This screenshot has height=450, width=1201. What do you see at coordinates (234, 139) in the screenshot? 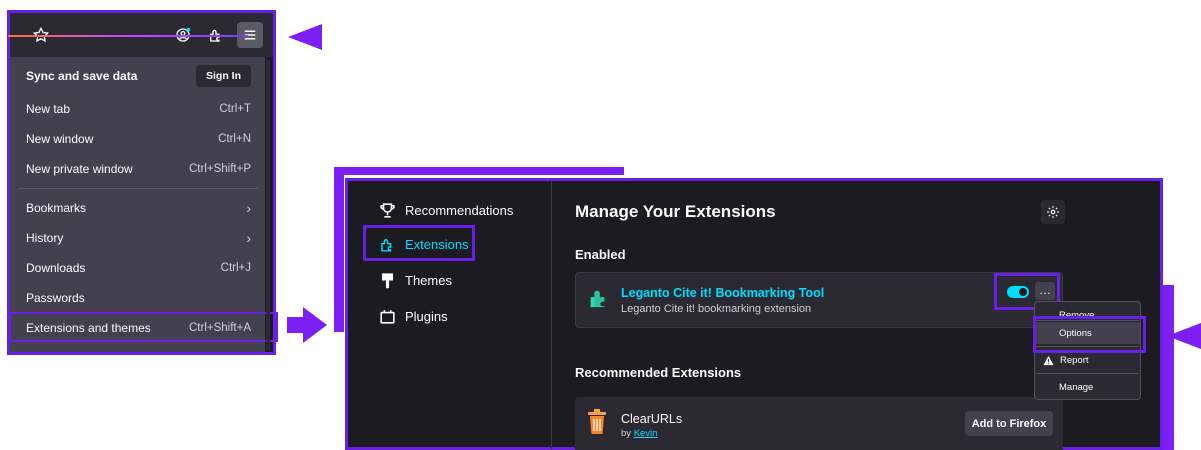
I see `menu-item-shortcut: Ctrl+N` at bounding box center [234, 139].